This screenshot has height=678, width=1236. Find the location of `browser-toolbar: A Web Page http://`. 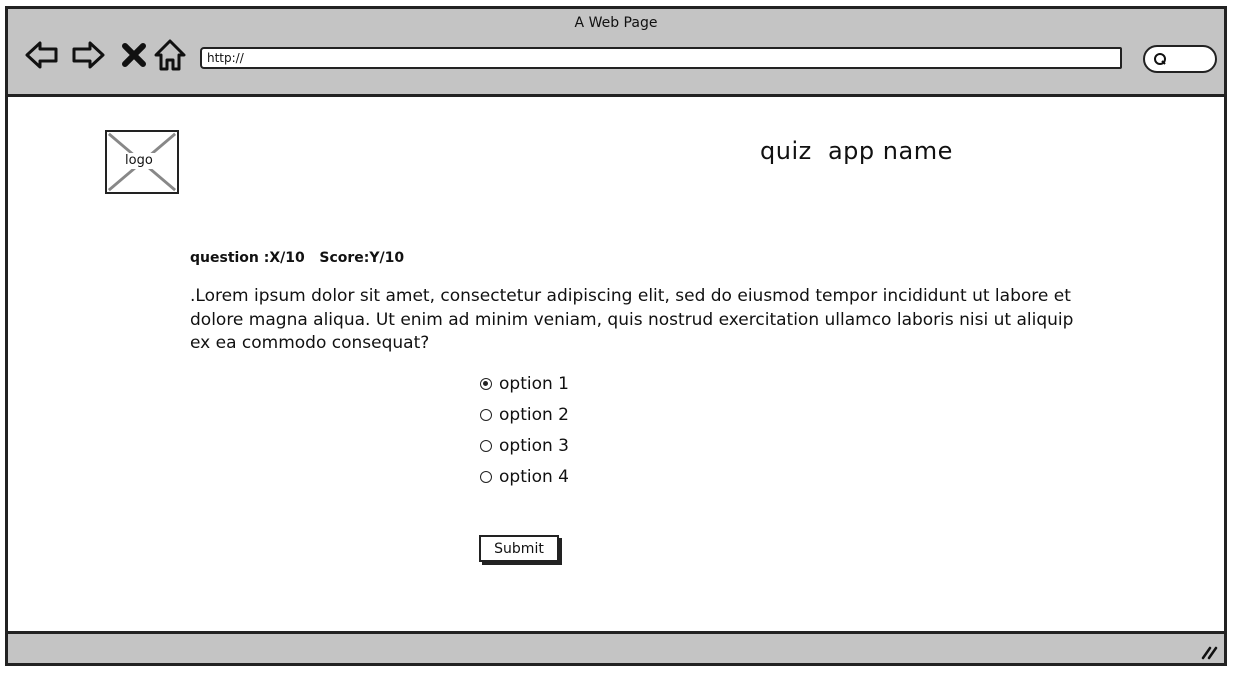

browser-toolbar: A Web Page http:// is located at coordinates (616, 53).